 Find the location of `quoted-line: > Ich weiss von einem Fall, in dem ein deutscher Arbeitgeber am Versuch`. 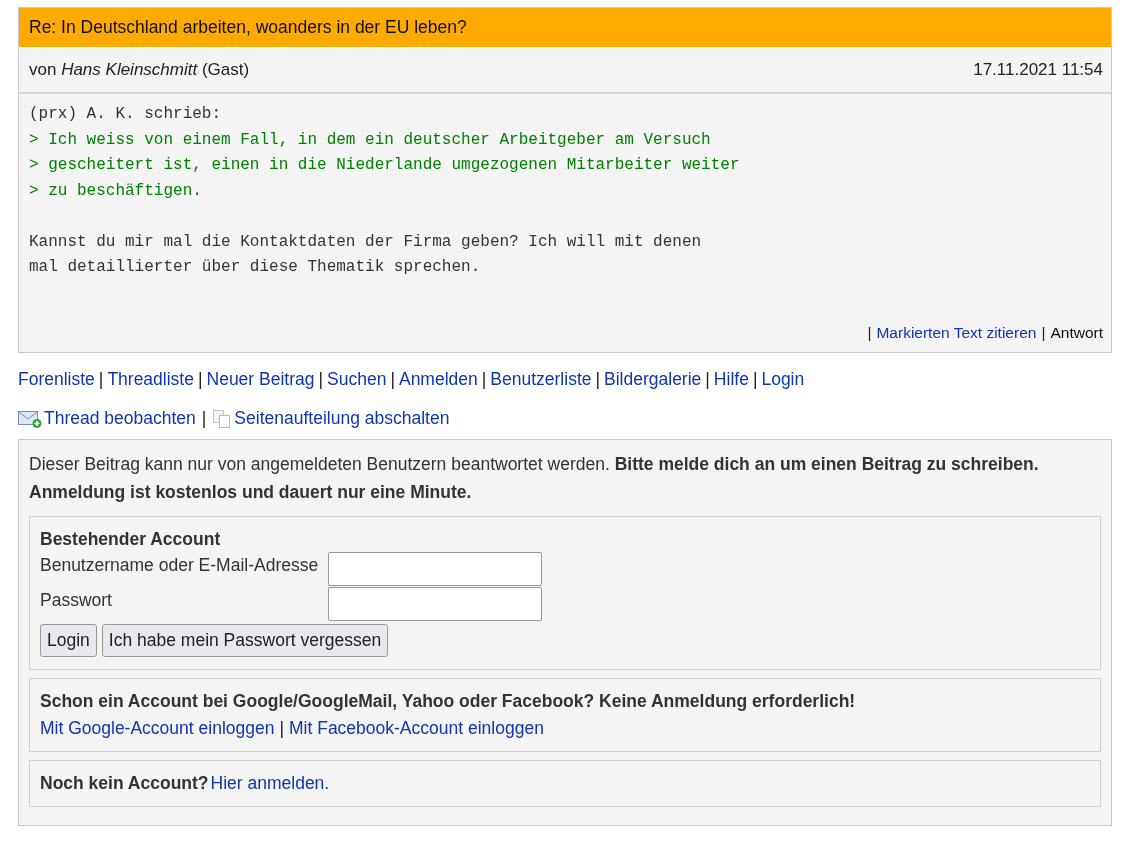

quoted-line: > Ich weiss von einem Fall, in dem ein deutscher Arbeitgeber am Versuch is located at coordinates (370, 140).